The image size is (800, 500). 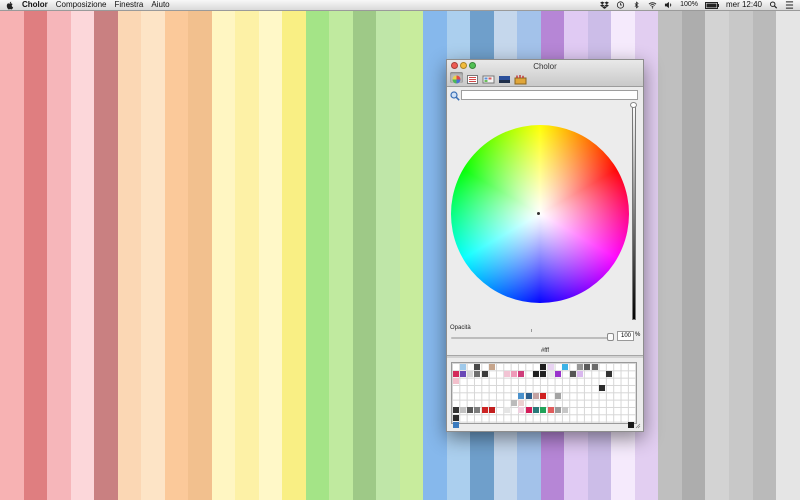 I want to click on swatch-palette, so click(x=544, y=395).